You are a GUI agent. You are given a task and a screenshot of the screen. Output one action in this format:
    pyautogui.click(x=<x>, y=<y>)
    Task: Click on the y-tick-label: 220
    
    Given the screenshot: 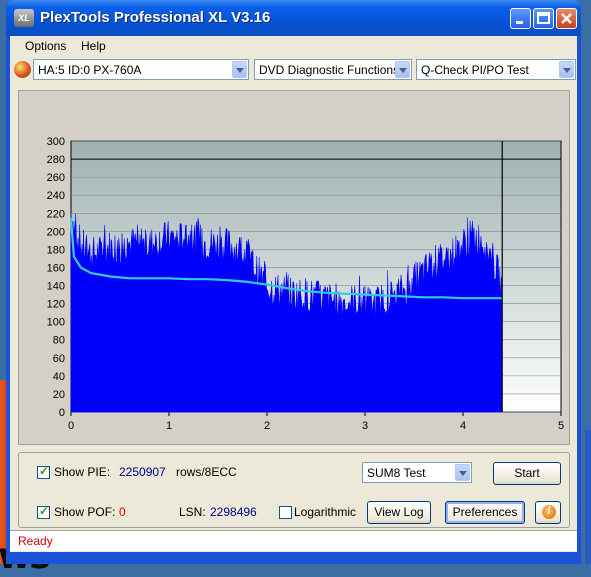 What is the action you would take?
    pyautogui.click(x=56, y=214)
    